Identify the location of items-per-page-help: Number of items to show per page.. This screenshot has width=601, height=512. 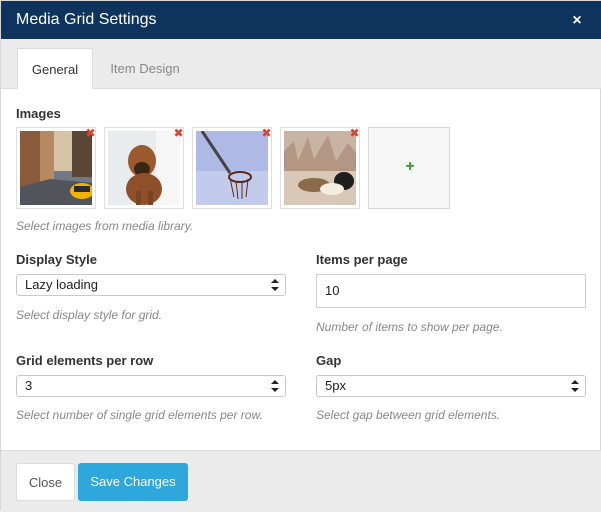
(409, 327).